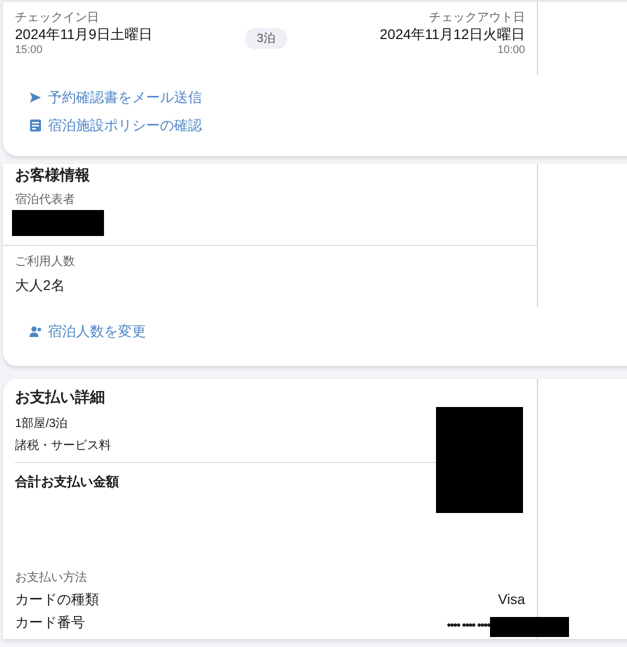 This screenshot has height=647, width=627. I want to click on document-icon, so click(35, 125).